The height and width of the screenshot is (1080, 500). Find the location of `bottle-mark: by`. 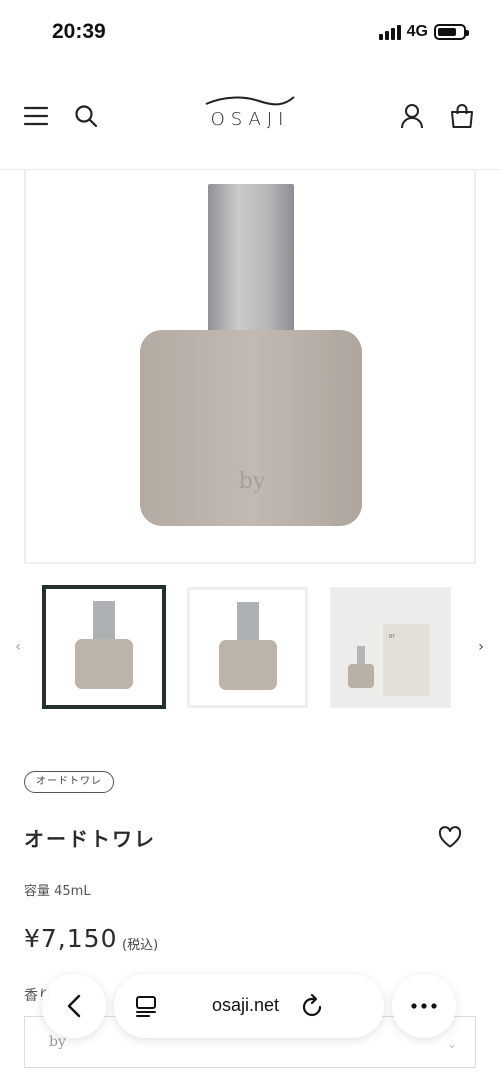

bottle-mark: by is located at coordinates (252, 481).